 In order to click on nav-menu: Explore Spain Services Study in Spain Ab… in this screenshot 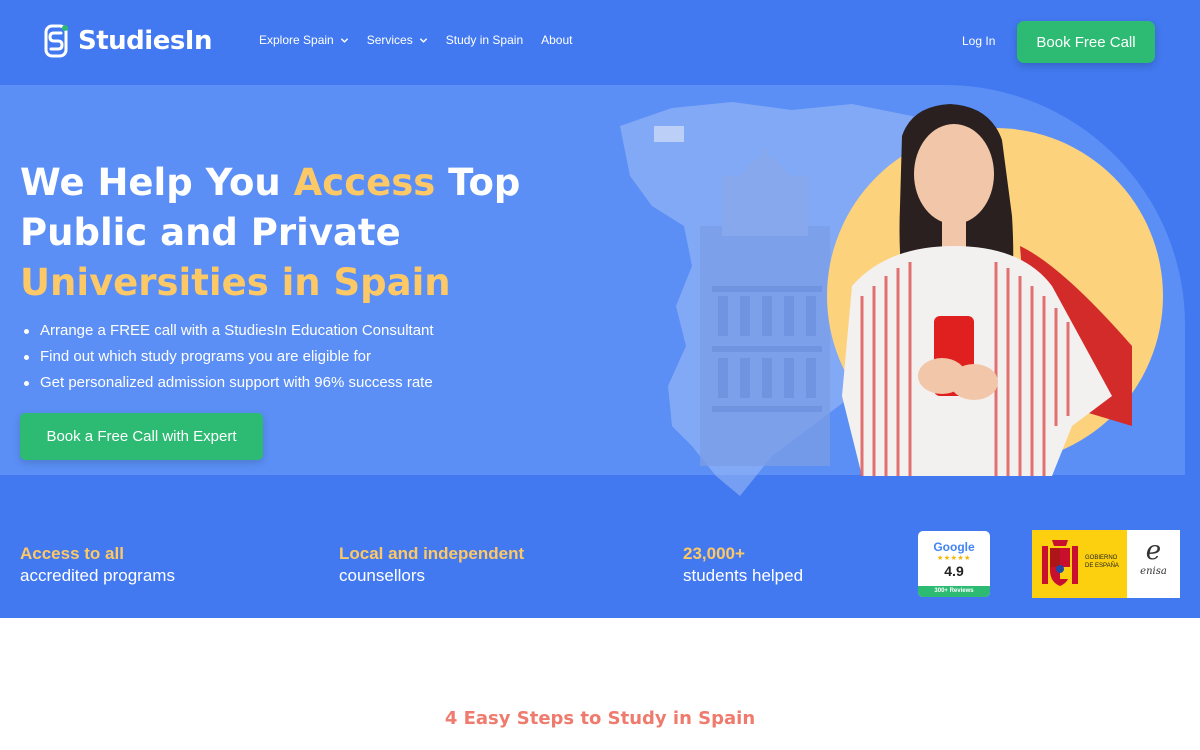, I will do `click(415, 40)`.